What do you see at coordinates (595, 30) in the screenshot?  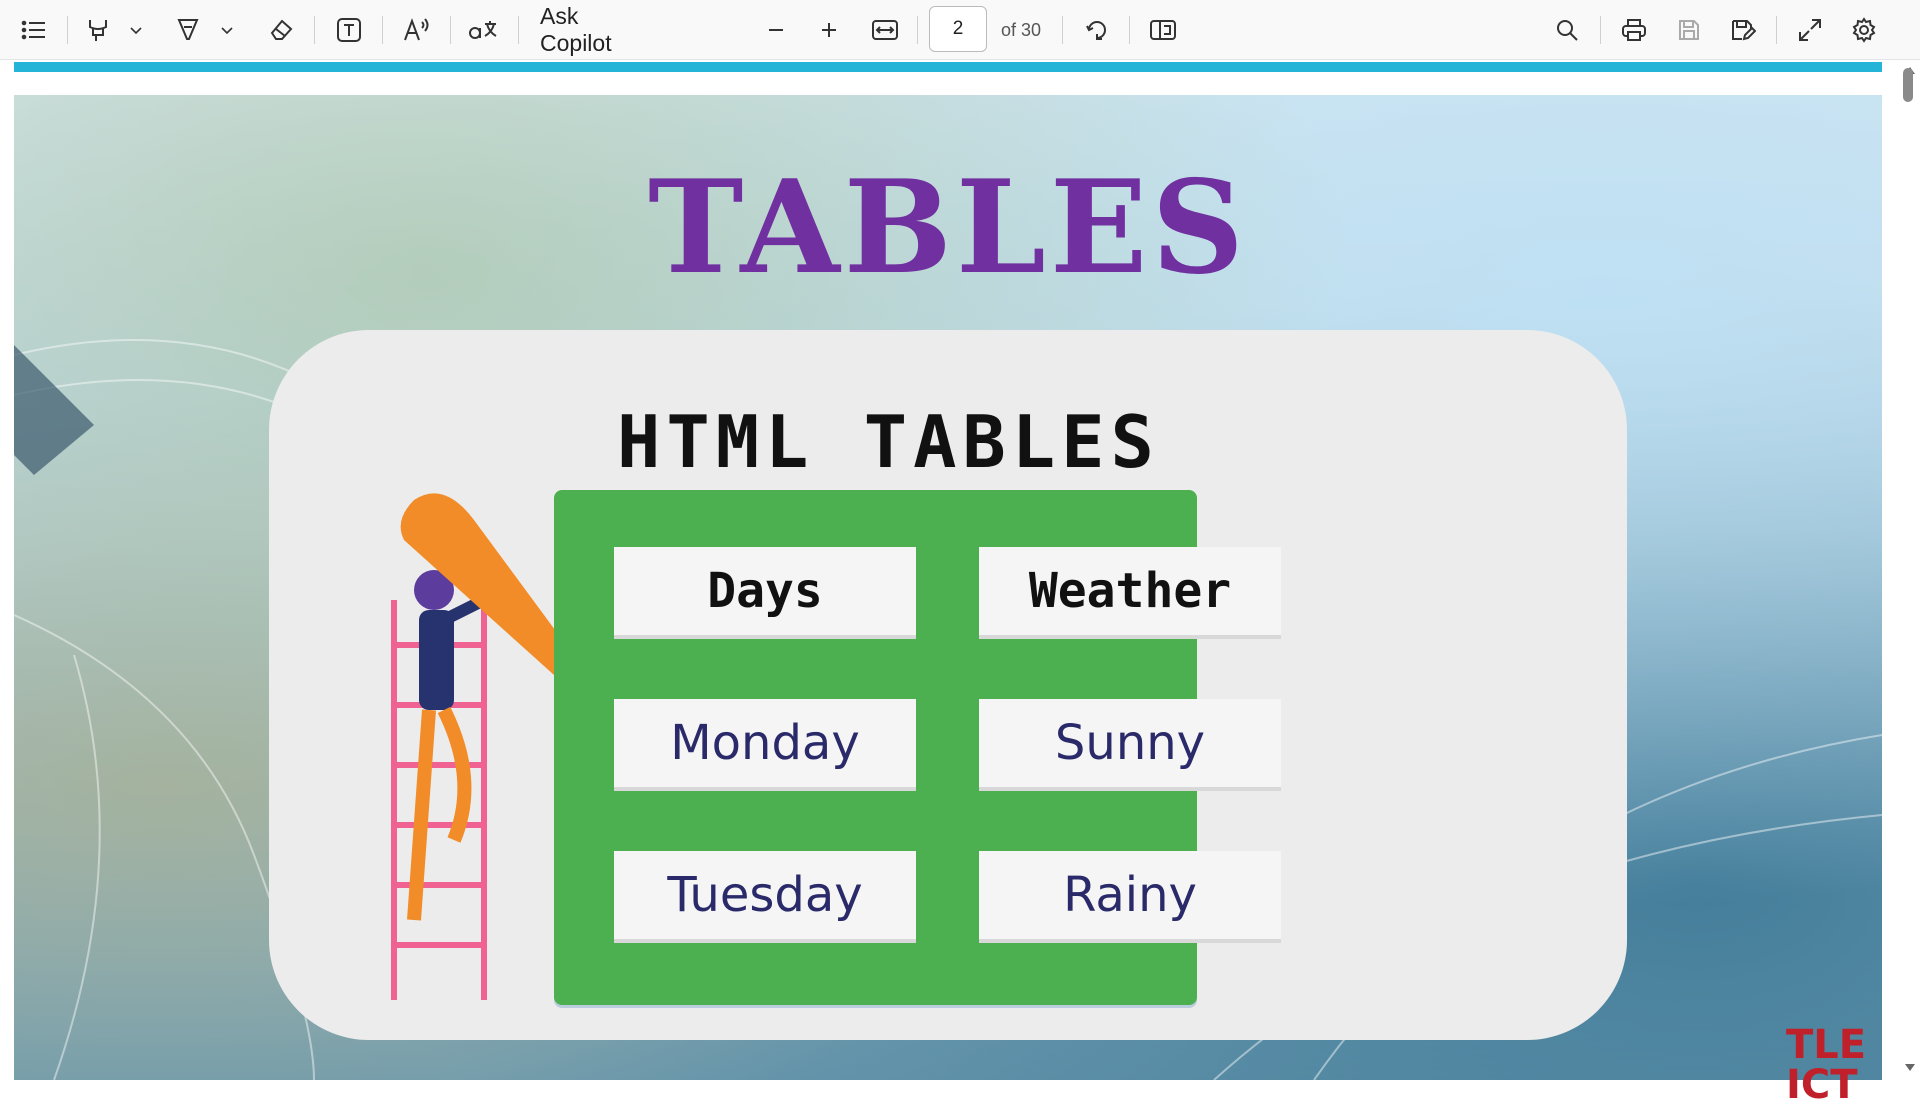 I see `ask-copilot-button: Ask Copilot` at bounding box center [595, 30].